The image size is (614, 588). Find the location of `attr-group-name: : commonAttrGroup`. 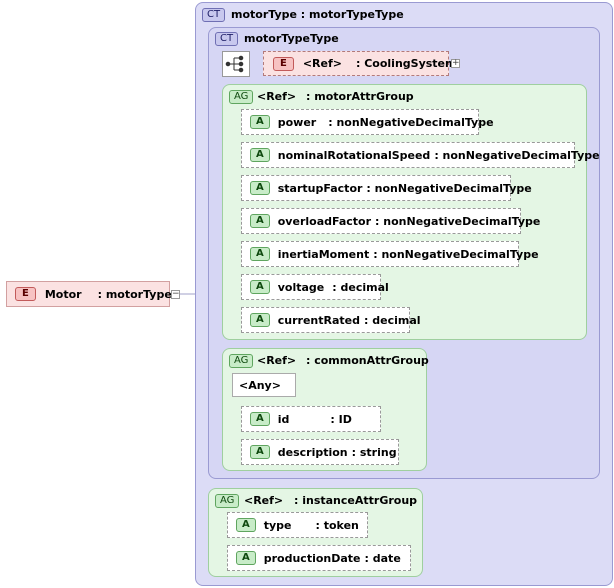

attr-group-name: : commonAttrGroup is located at coordinates (367, 360).